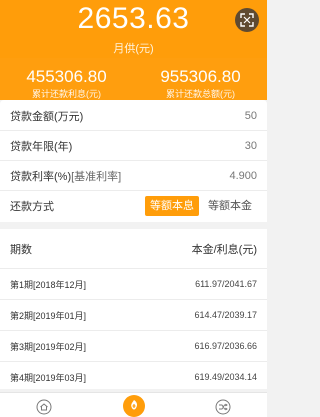  I want to click on amount-cell: 611.97/2041.67, so click(226, 284).